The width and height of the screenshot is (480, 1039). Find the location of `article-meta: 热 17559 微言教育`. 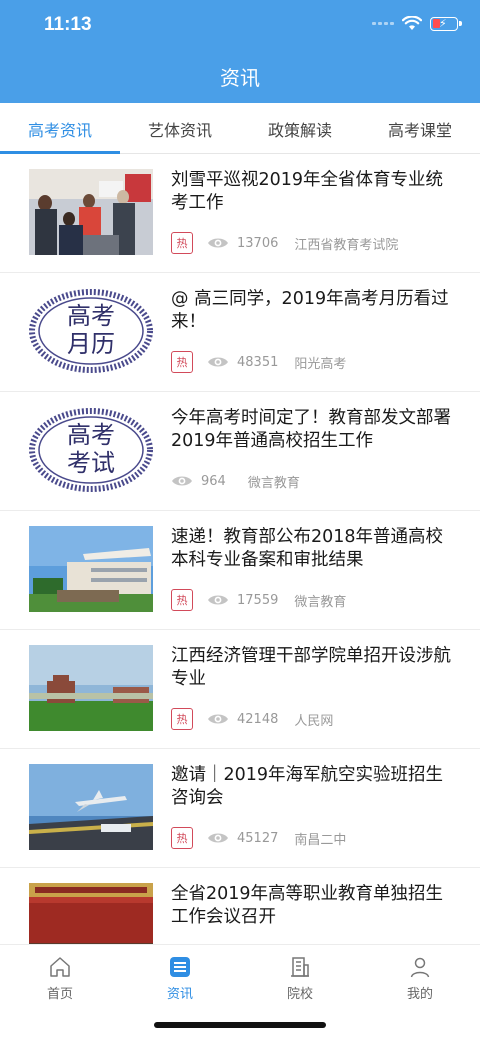

article-meta: 热 17559 微言教育 is located at coordinates (258, 600).